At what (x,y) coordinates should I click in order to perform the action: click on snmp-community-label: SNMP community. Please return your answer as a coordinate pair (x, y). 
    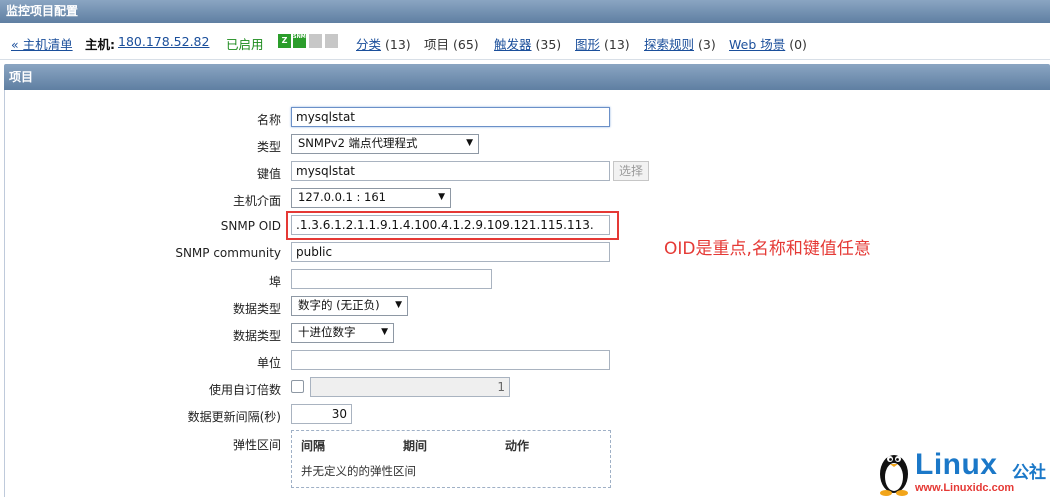
    Looking at the image, I should click on (228, 253).